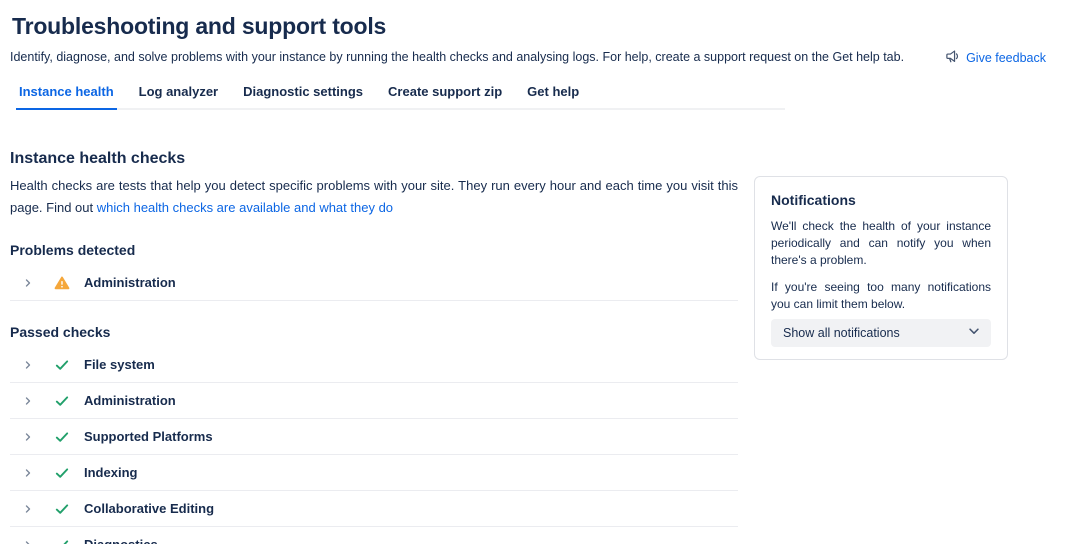 Image resolution: width=1066 pixels, height=544 pixels. What do you see at coordinates (445, 95) in the screenshot?
I see `tab-create-support-zip: Create support zip` at bounding box center [445, 95].